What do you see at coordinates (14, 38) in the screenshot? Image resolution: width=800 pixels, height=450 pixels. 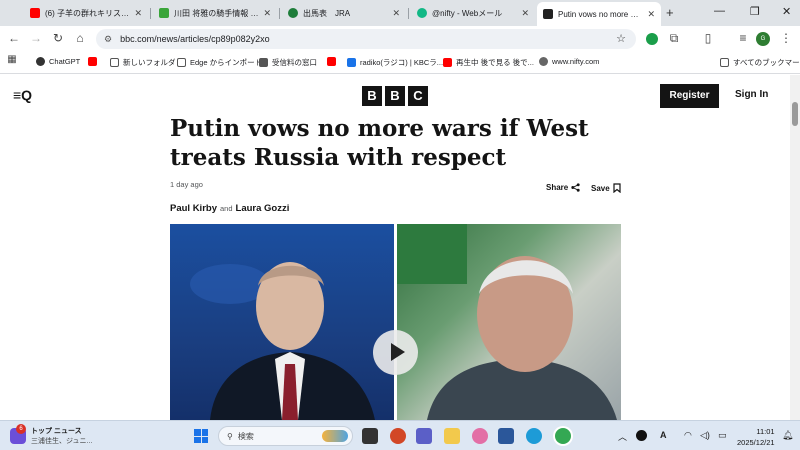 I see `back-icon: ←` at bounding box center [14, 38].